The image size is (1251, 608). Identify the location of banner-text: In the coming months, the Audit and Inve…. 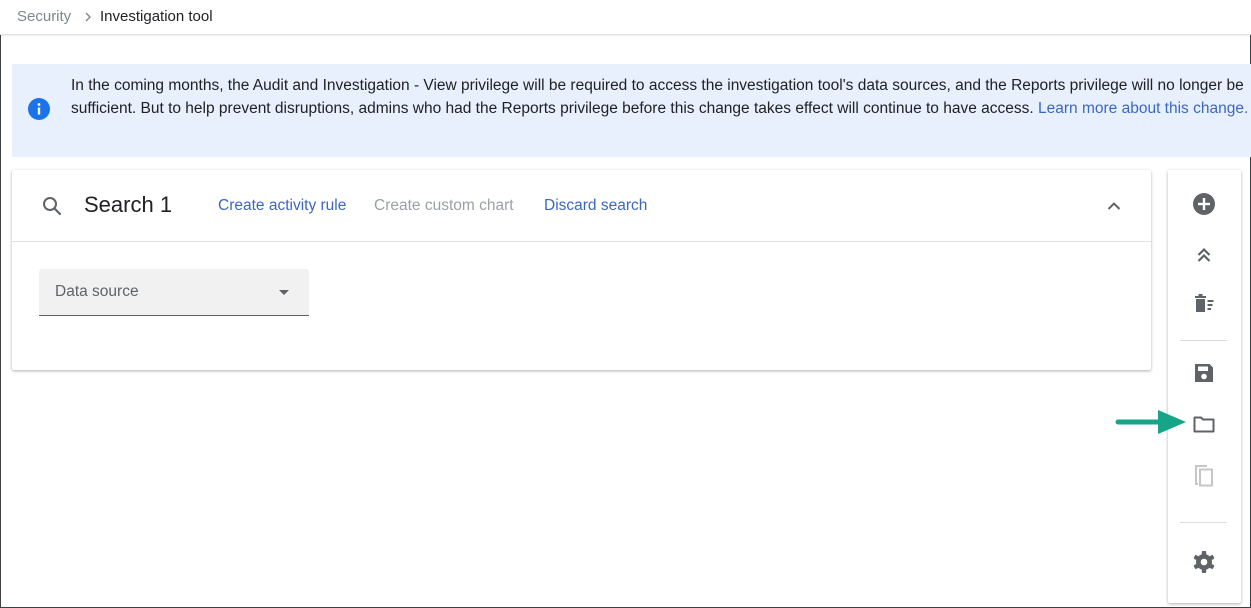
(660, 97).